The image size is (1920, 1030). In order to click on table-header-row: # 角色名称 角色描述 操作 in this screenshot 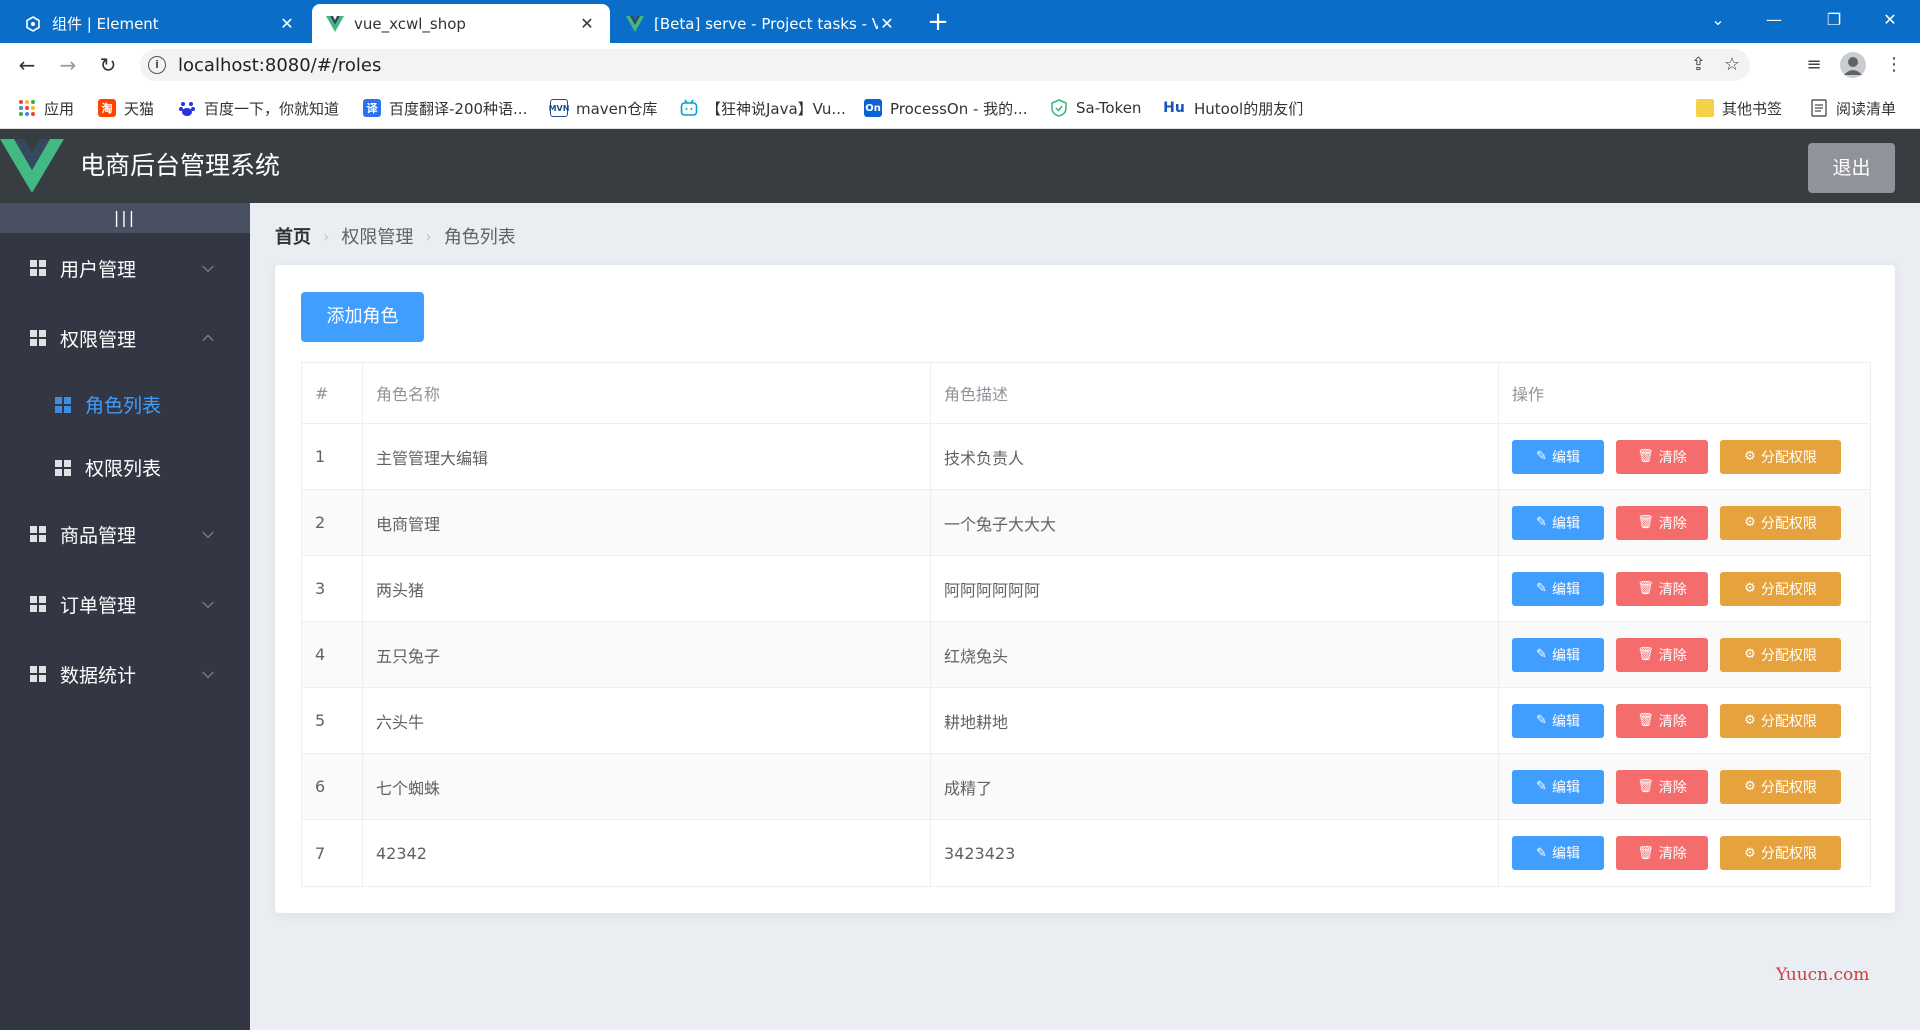, I will do `click(1086, 393)`.